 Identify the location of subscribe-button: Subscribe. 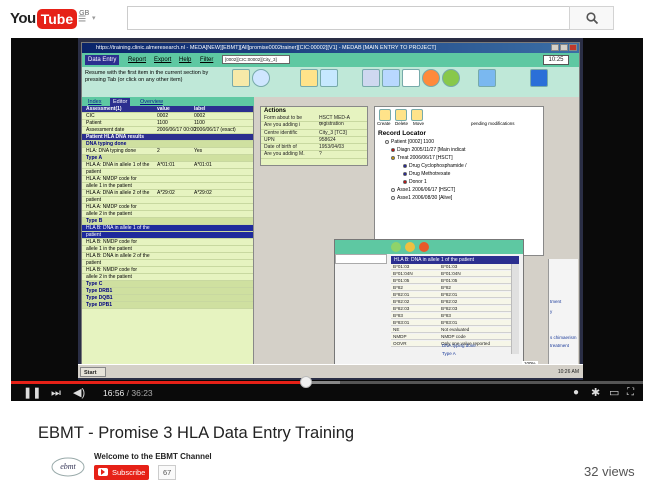
(122, 472).